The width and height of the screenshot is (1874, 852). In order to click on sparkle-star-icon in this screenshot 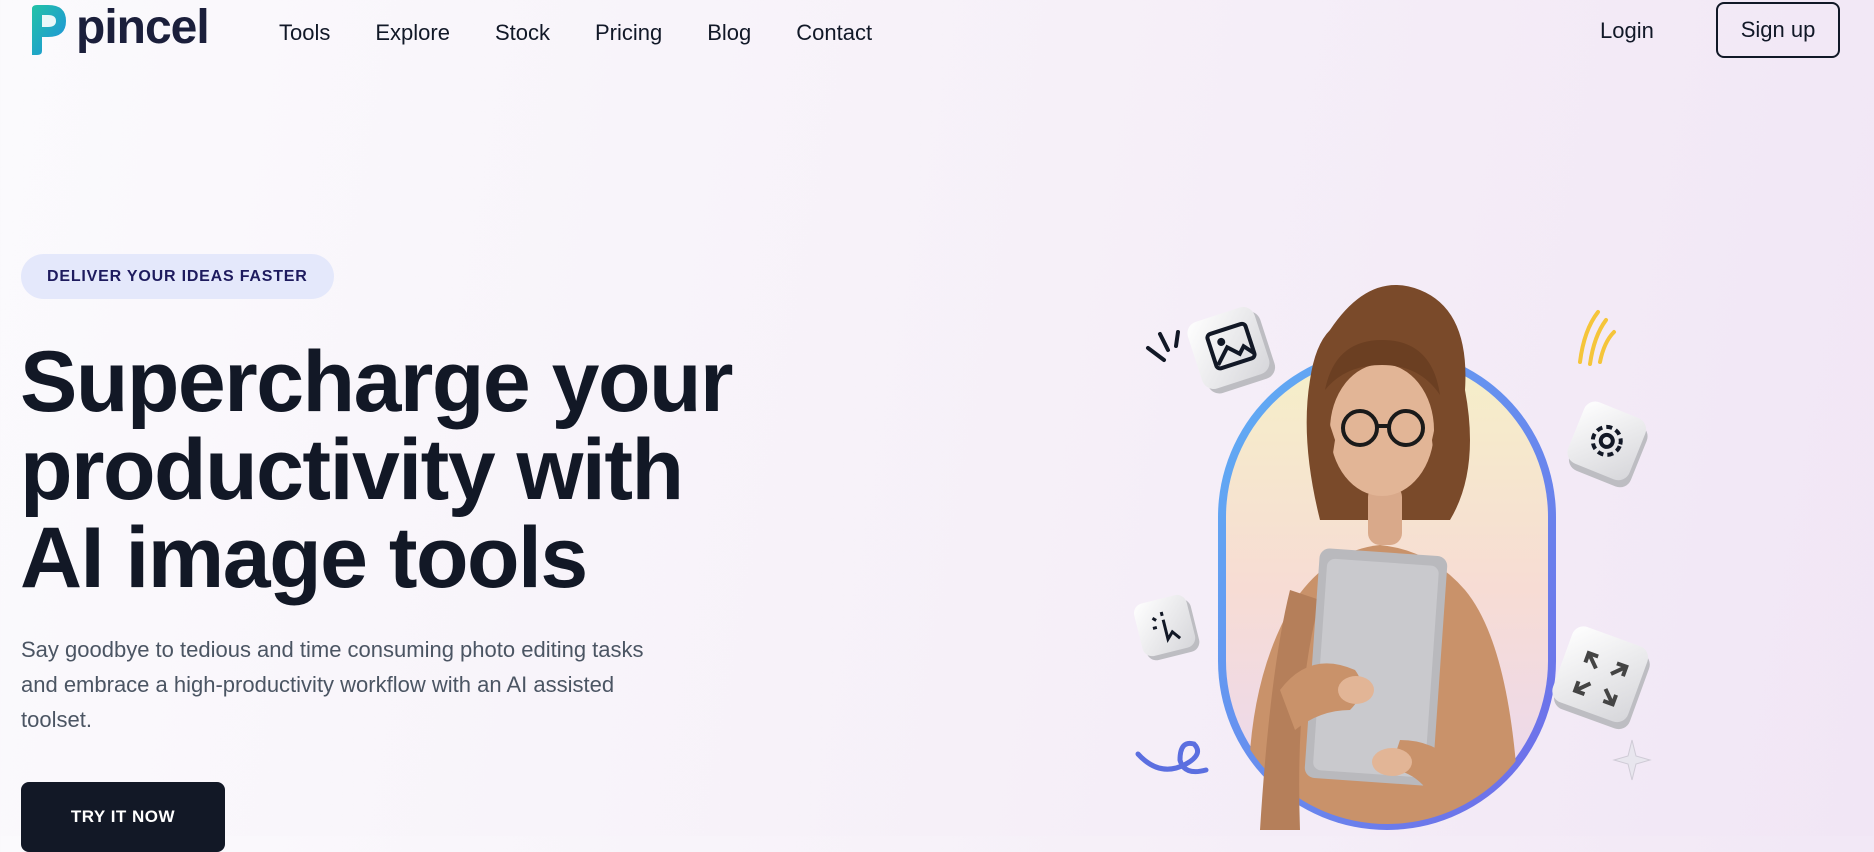, I will do `click(1632, 760)`.